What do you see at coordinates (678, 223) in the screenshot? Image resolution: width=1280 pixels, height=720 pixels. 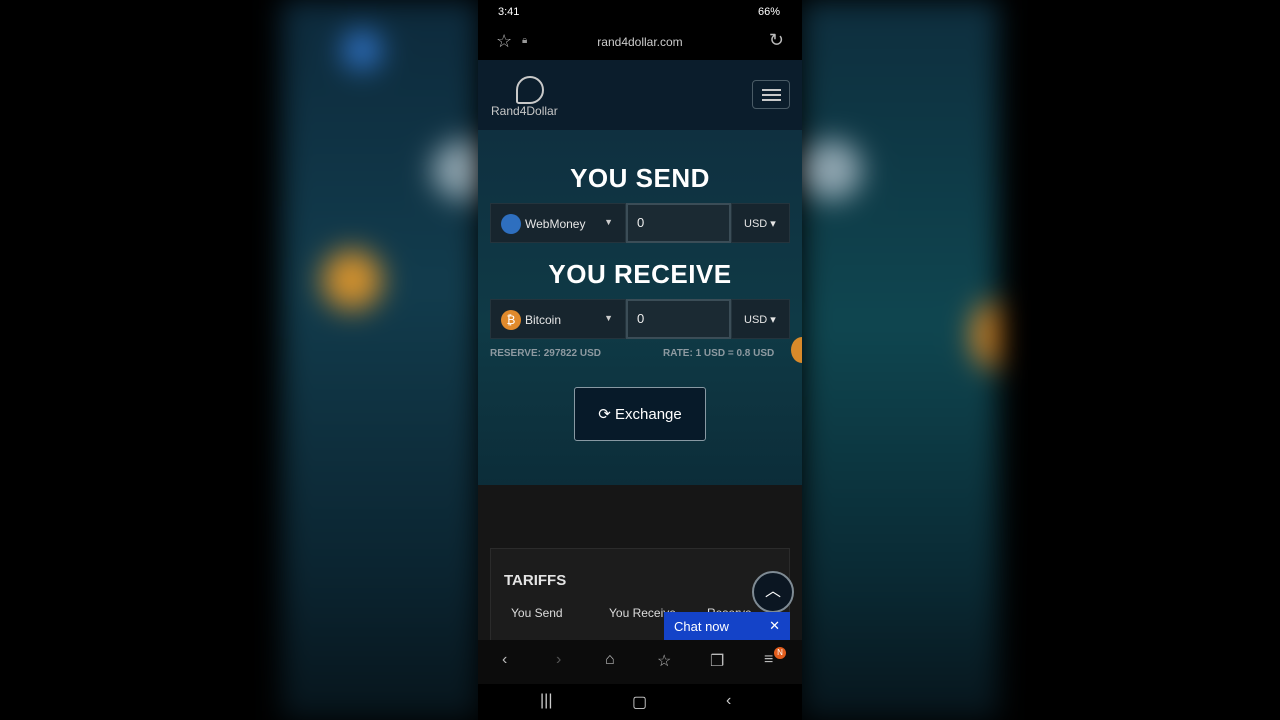 I see `send-amount-input: 0` at bounding box center [678, 223].